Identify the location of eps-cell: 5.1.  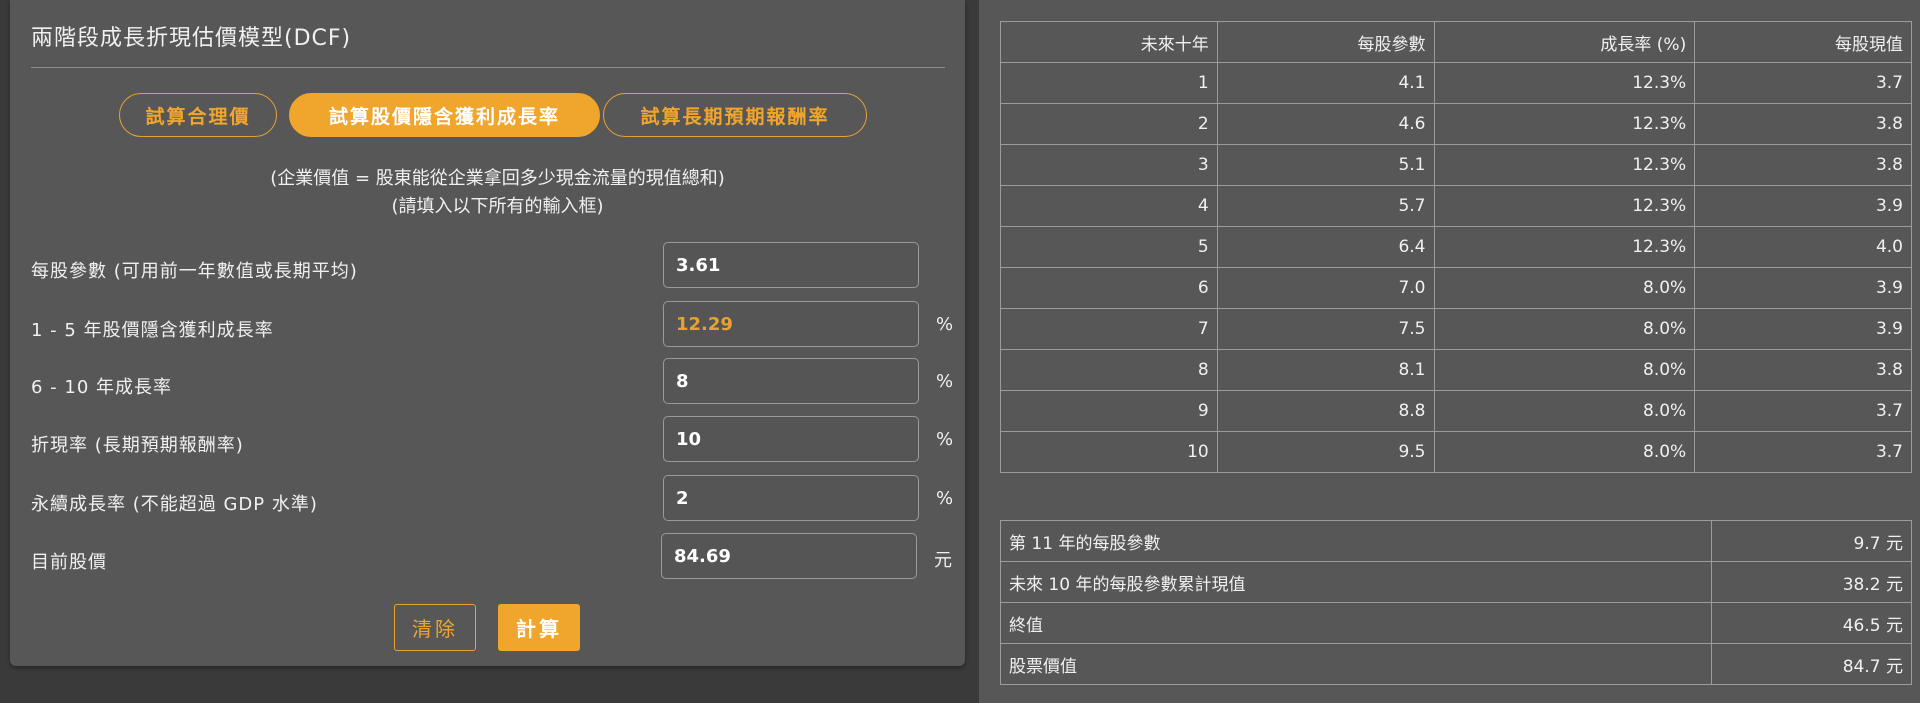
(1325, 165).